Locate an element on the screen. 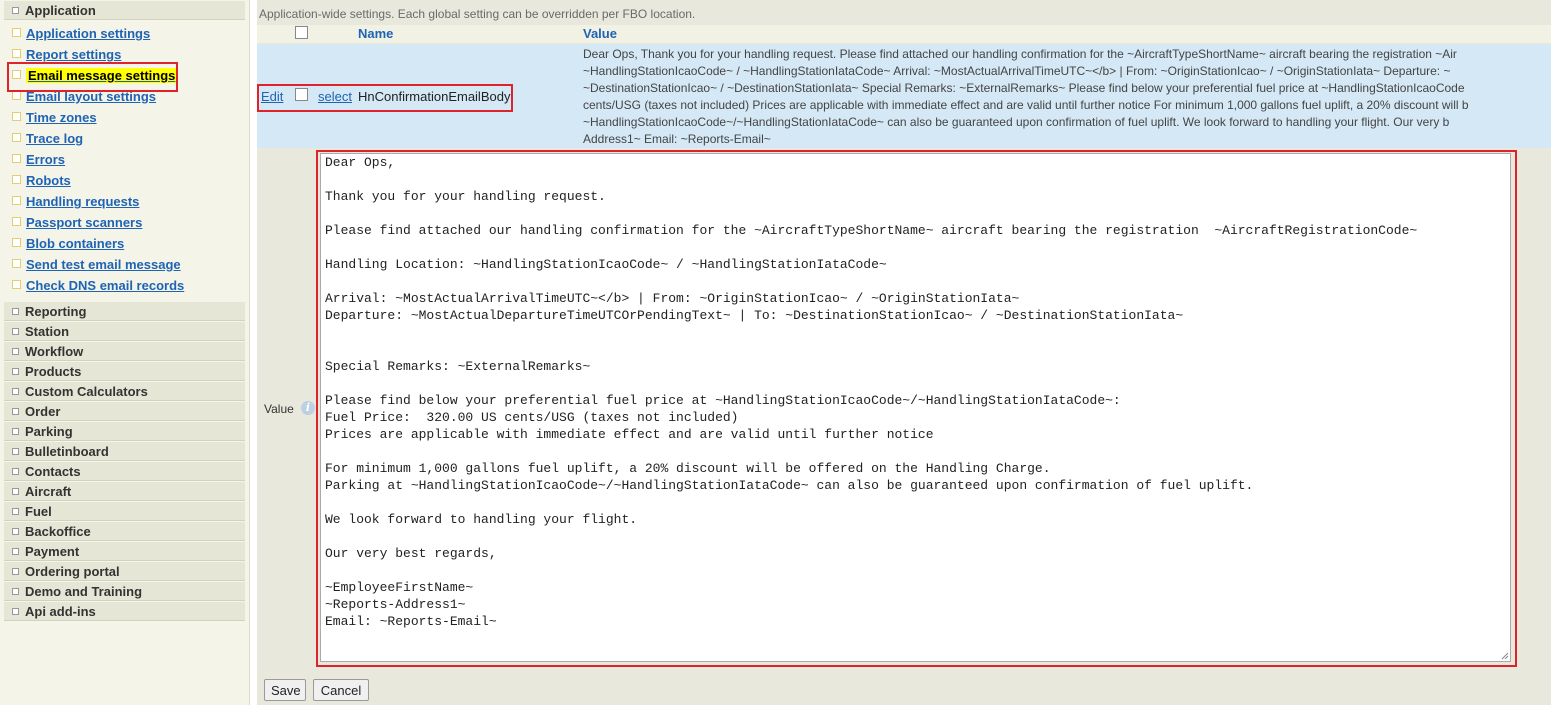 This screenshot has height=705, width=1551. sidebar-item-label: Check DNS email records is located at coordinates (105, 285).